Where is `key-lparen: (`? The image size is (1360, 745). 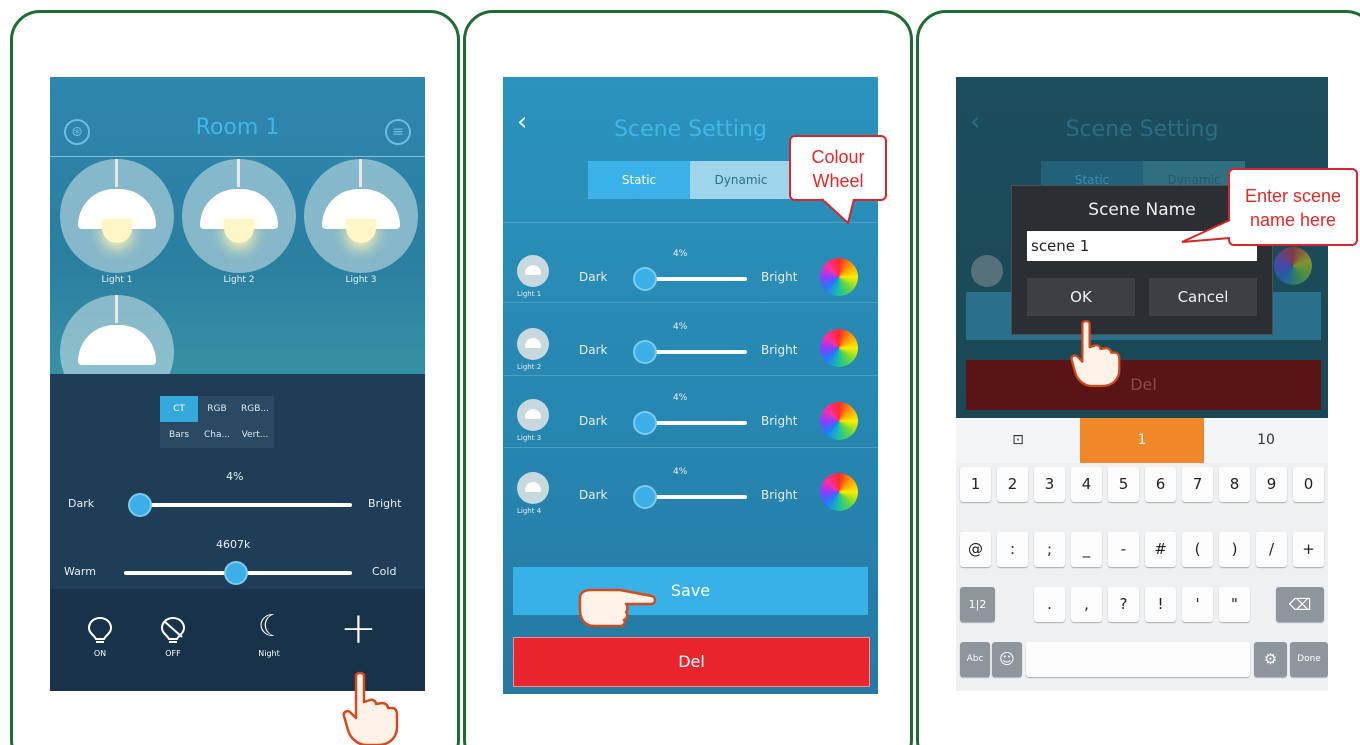 key-lparen: ( is located at coordinates (1197, 549).